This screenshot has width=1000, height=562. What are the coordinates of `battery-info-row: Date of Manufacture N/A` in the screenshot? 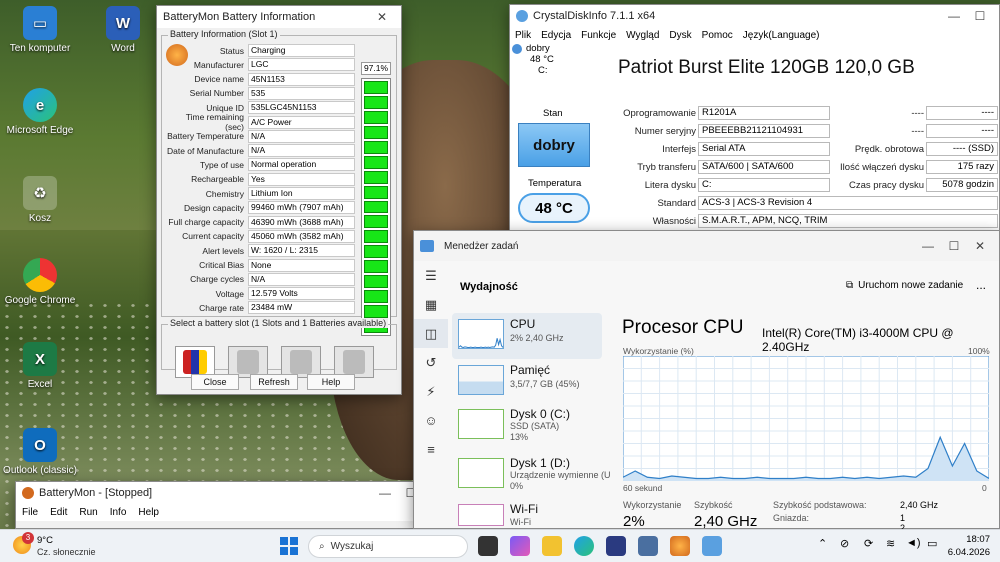 It's located at (260, 151).